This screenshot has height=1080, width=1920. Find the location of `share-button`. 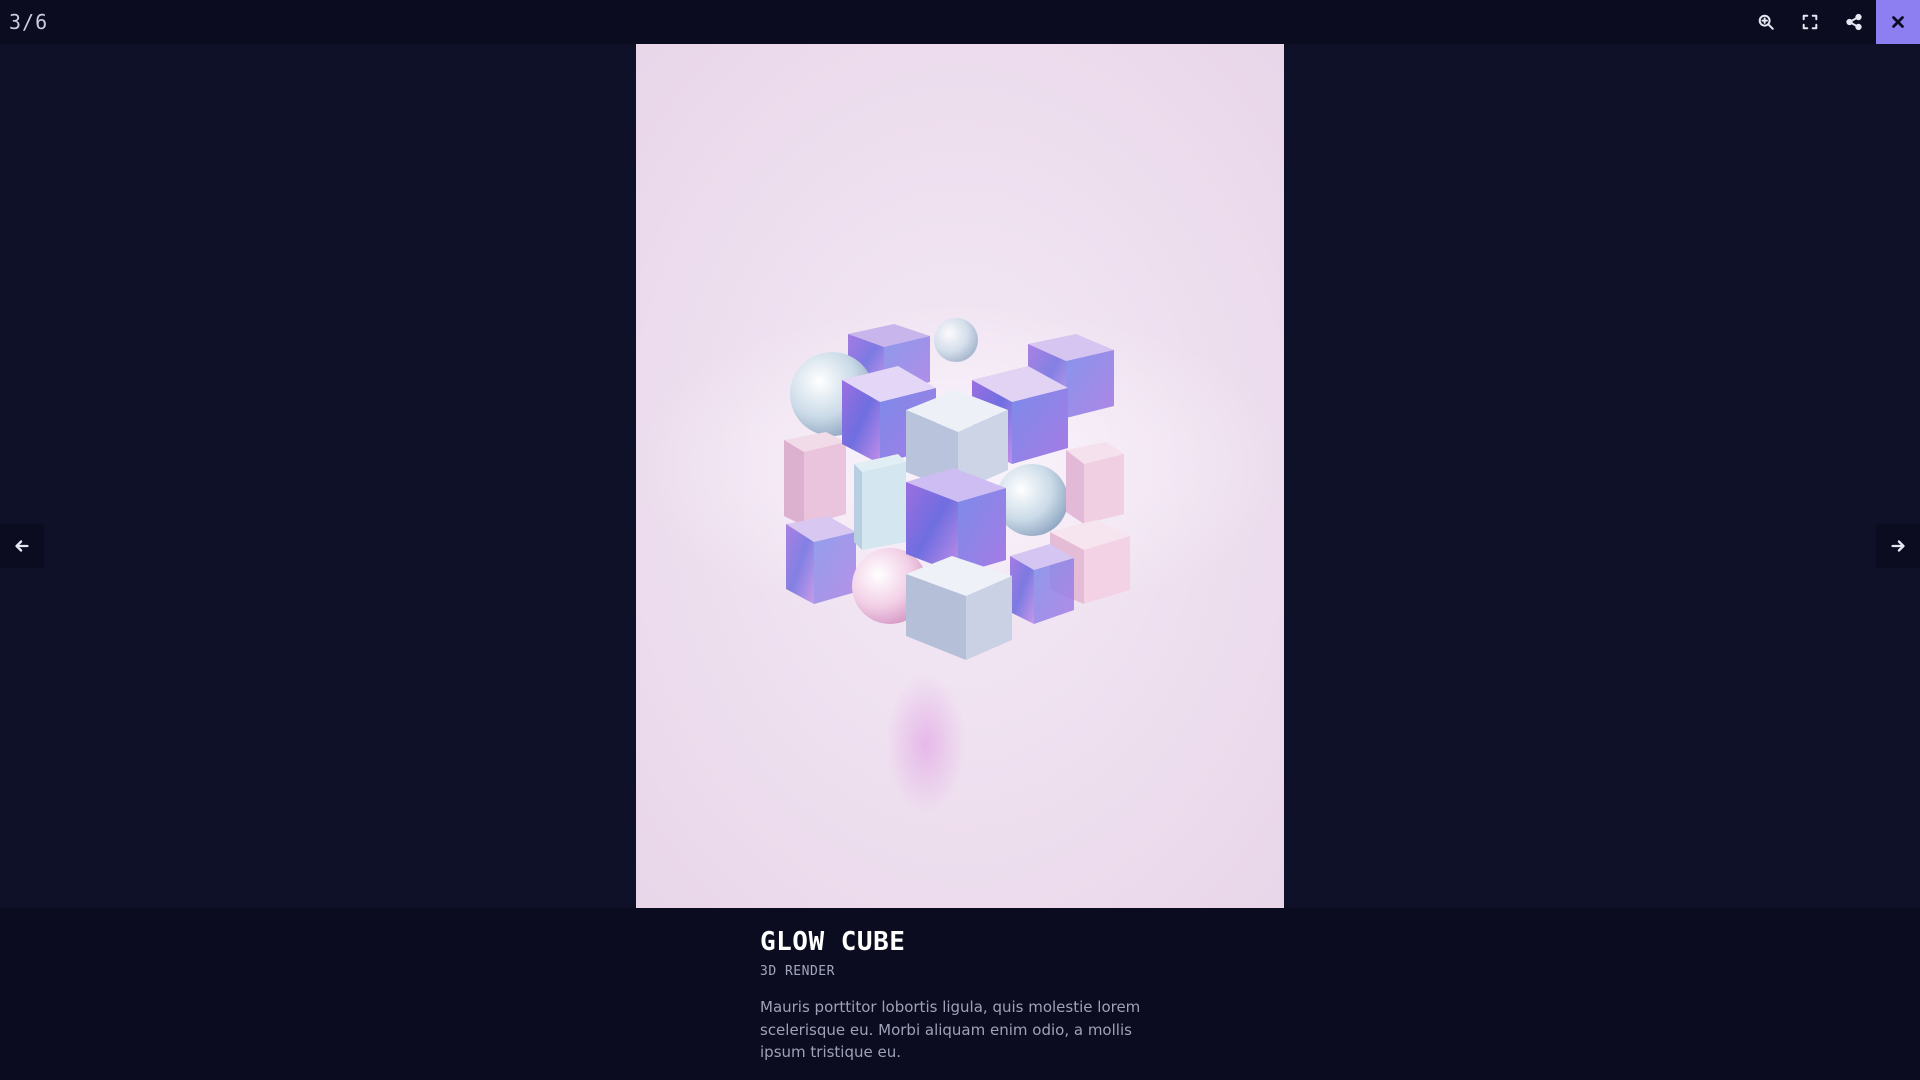

share-button is located at coordinates (1854, 22).